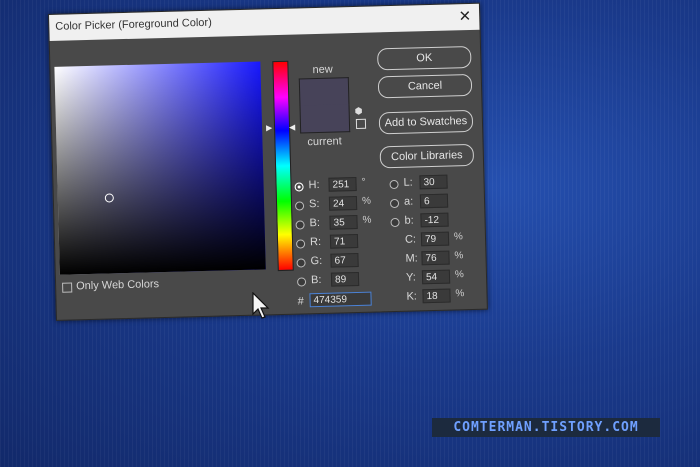 The height and width of the screenshot is (467, 700). I want to click on hue-unit: °, so click(363, 182).